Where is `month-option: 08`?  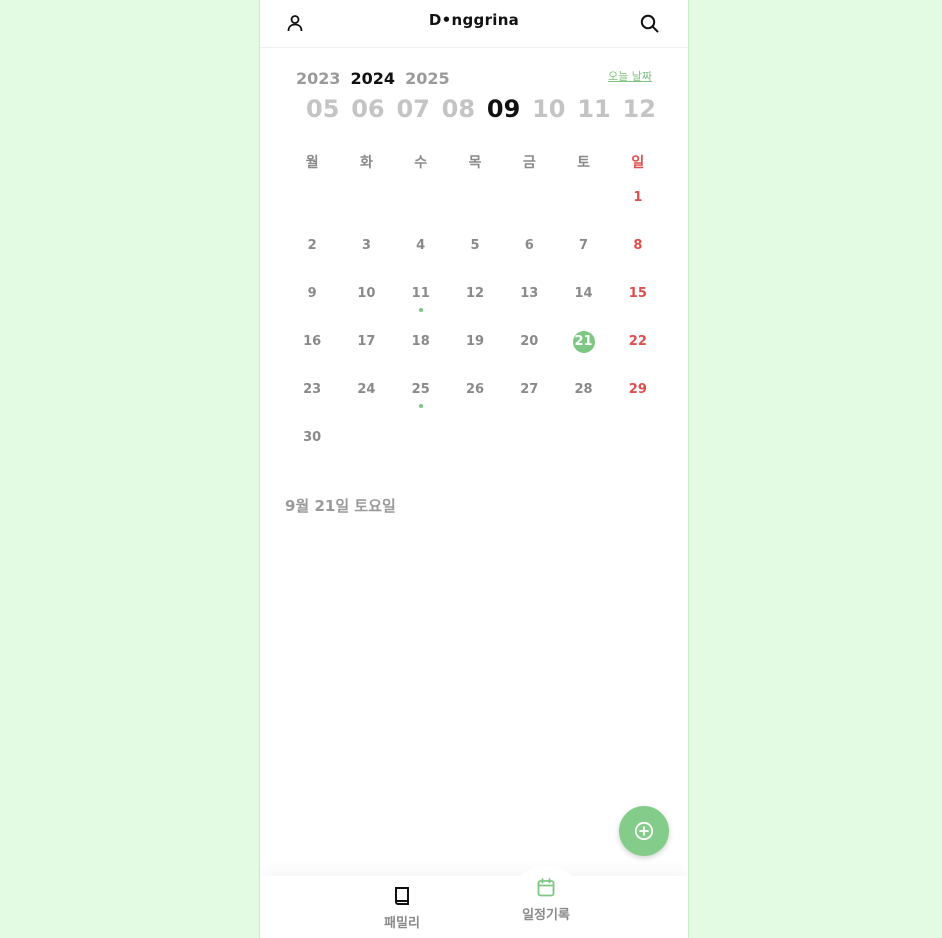 month-option: 08 is located at coordinates (458, 109).